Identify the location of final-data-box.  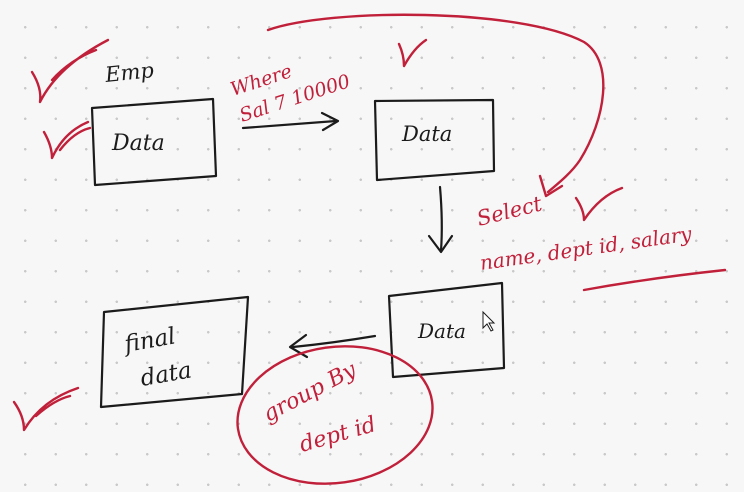
(174, 352).